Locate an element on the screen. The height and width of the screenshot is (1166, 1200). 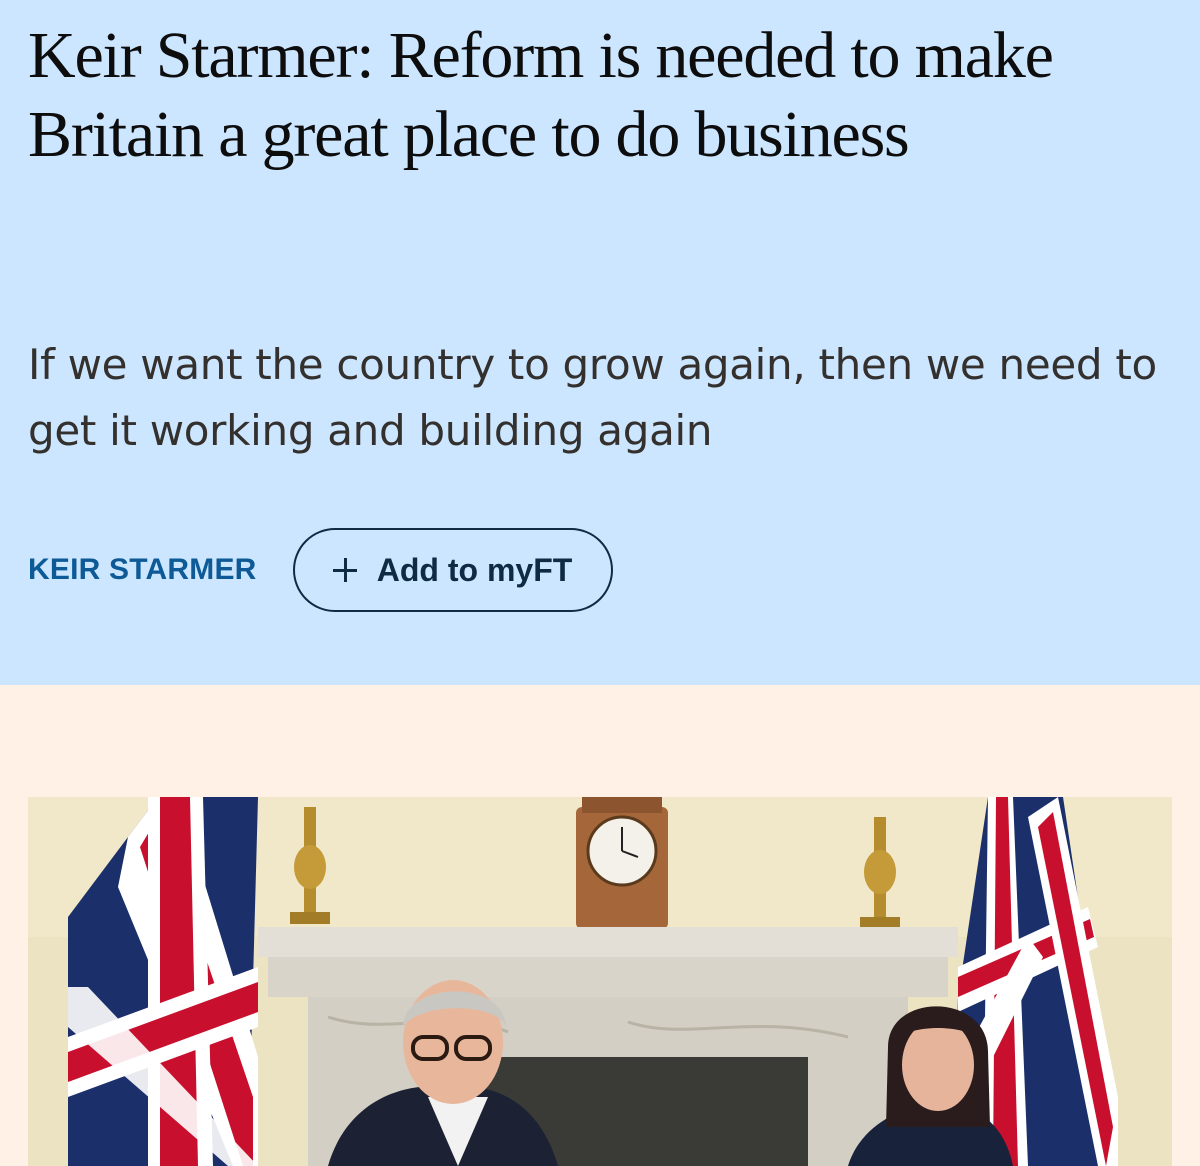
byline: KEIR STARMER Add to myFT is located at coordinates (320, 570).